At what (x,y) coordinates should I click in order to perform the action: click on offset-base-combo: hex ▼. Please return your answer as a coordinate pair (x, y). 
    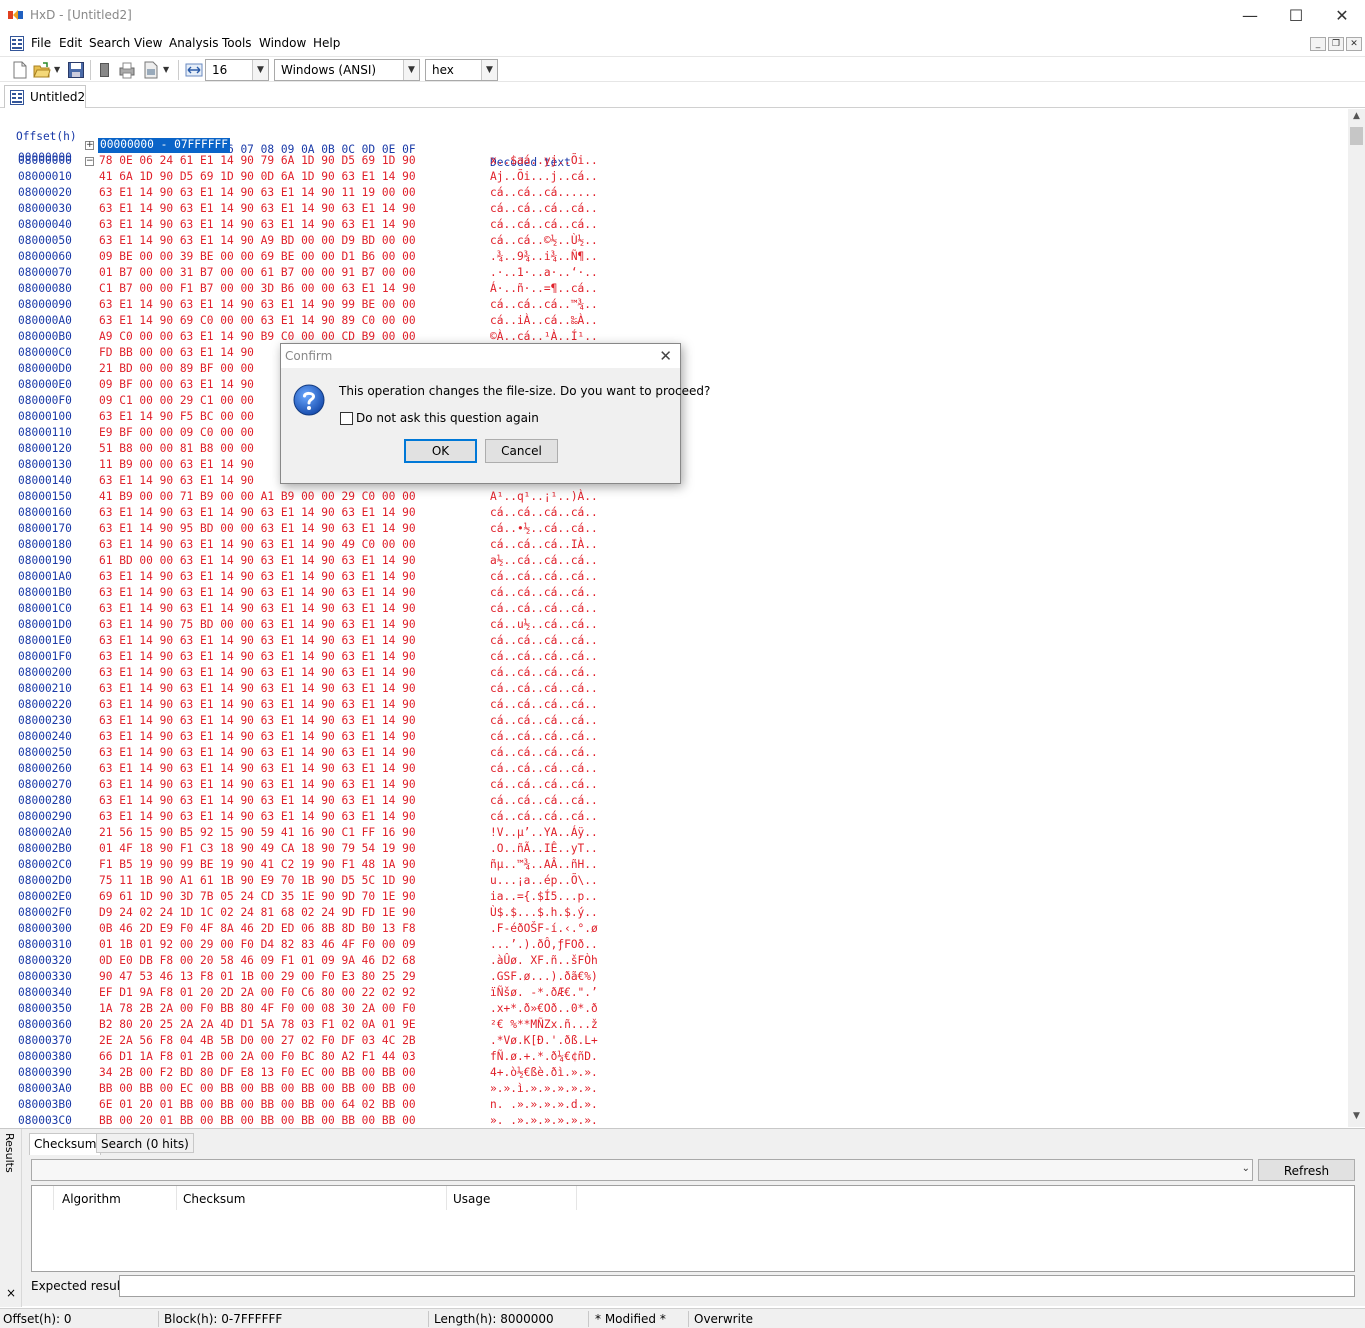
    Looking at the image, I should click on (461, 70).